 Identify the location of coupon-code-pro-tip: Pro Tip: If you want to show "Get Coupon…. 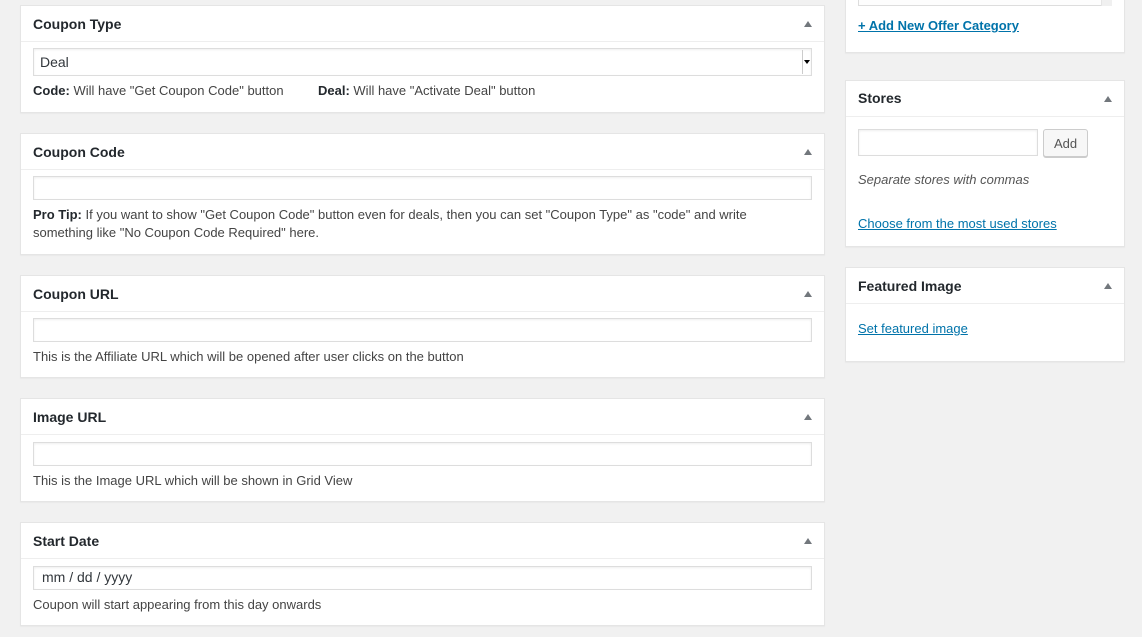
(425, 224).